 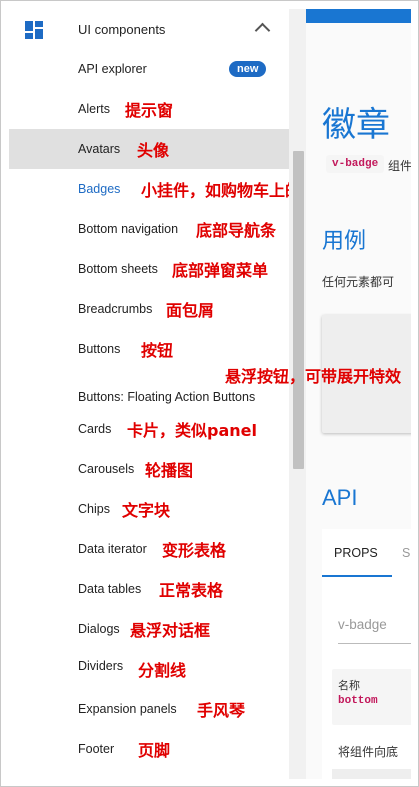 What do you see at coordinates (368, 752) in the screenshot?
I see `prop-description: 将组件向底` at bounding box center [368, 752].